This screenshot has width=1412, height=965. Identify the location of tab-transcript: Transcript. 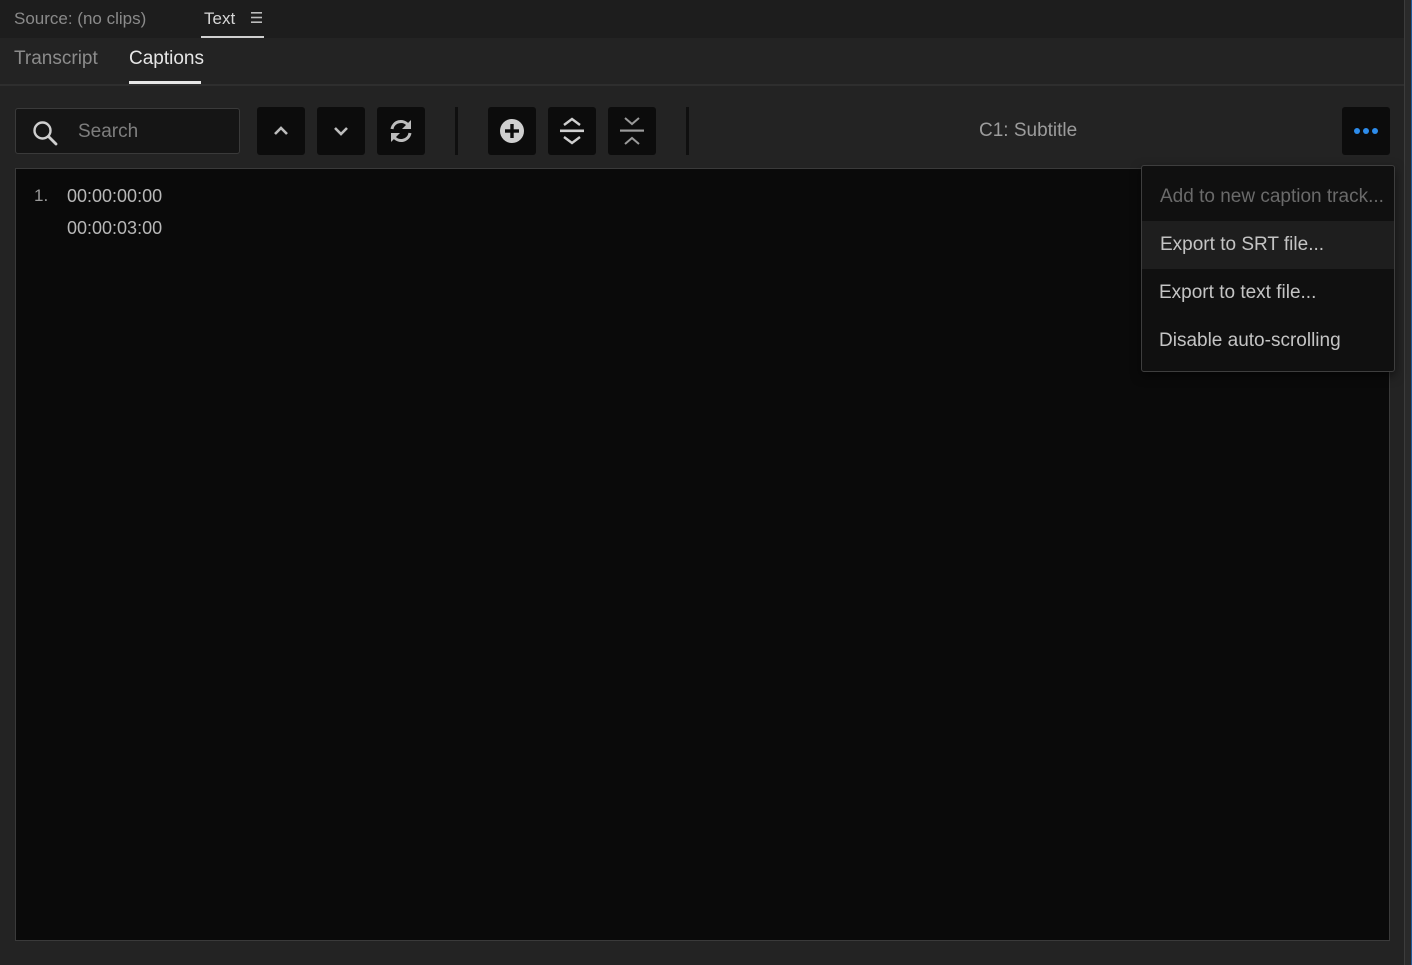
(56, 59).